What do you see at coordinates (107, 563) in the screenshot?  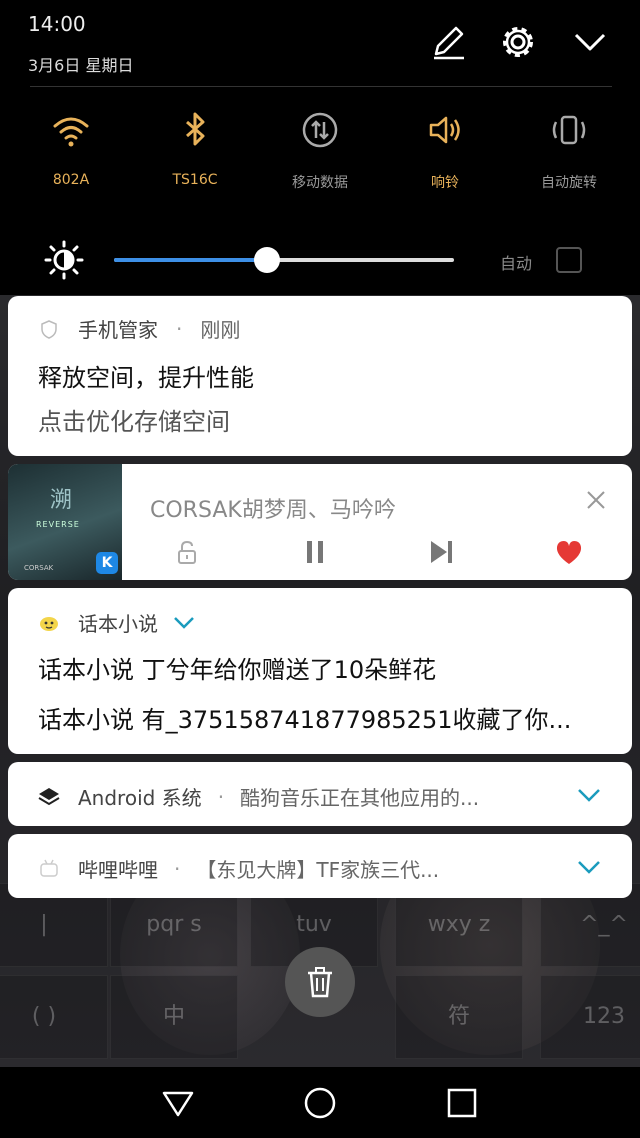 I see `kugou-app-icon: K` at bounding box center [107, 563].